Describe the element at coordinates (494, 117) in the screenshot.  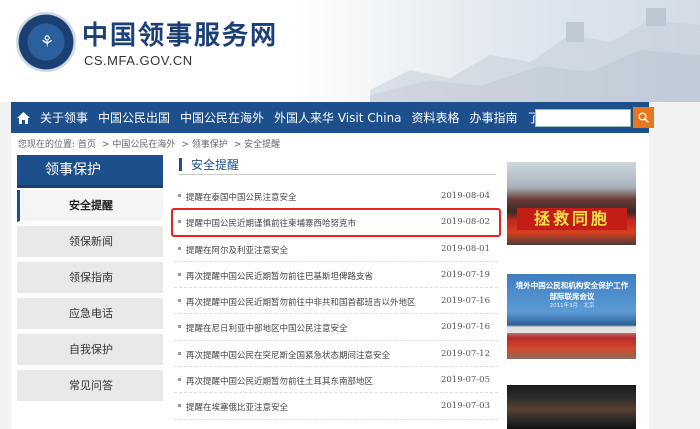
I see `nav-item-guide: 办事指南` at that location.